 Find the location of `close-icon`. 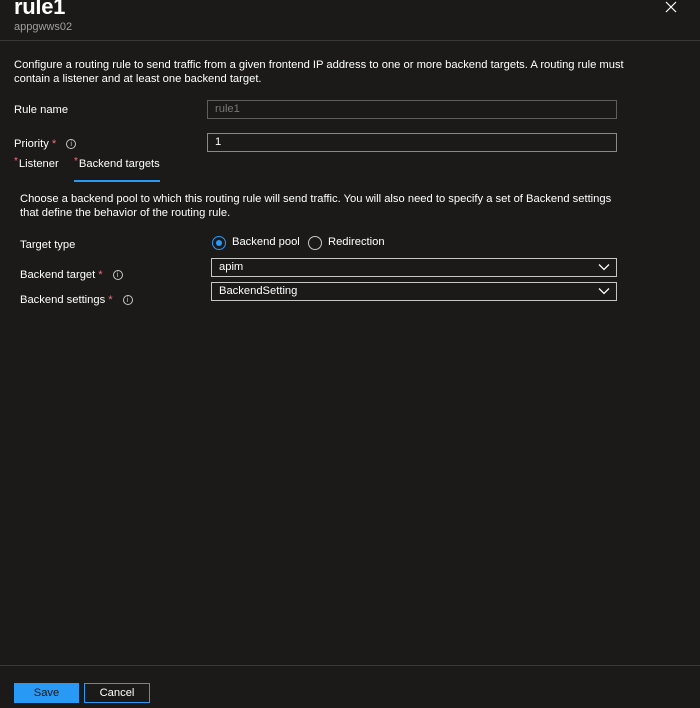

close-icon is located at coordinates (674, 8).